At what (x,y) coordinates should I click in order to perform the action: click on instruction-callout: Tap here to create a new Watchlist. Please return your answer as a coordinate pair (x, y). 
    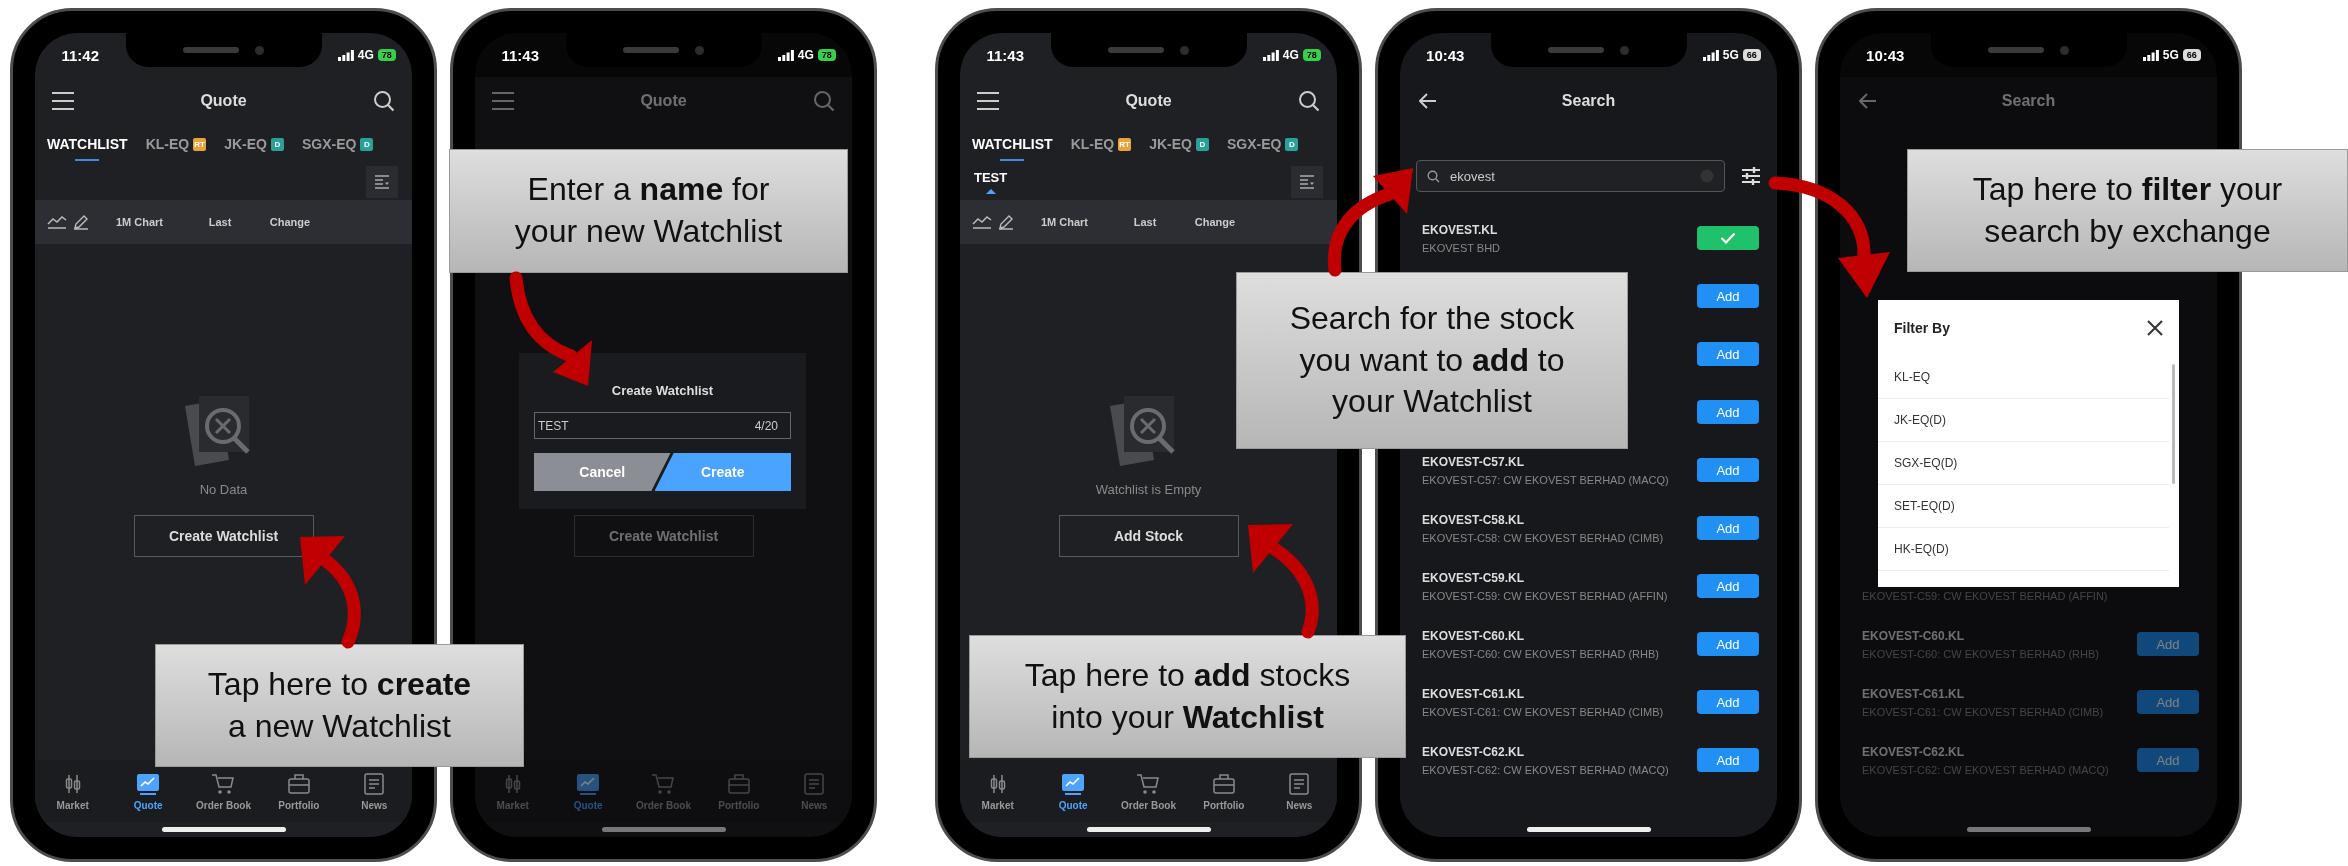
    Looking at the image, I should click on (339, 705).